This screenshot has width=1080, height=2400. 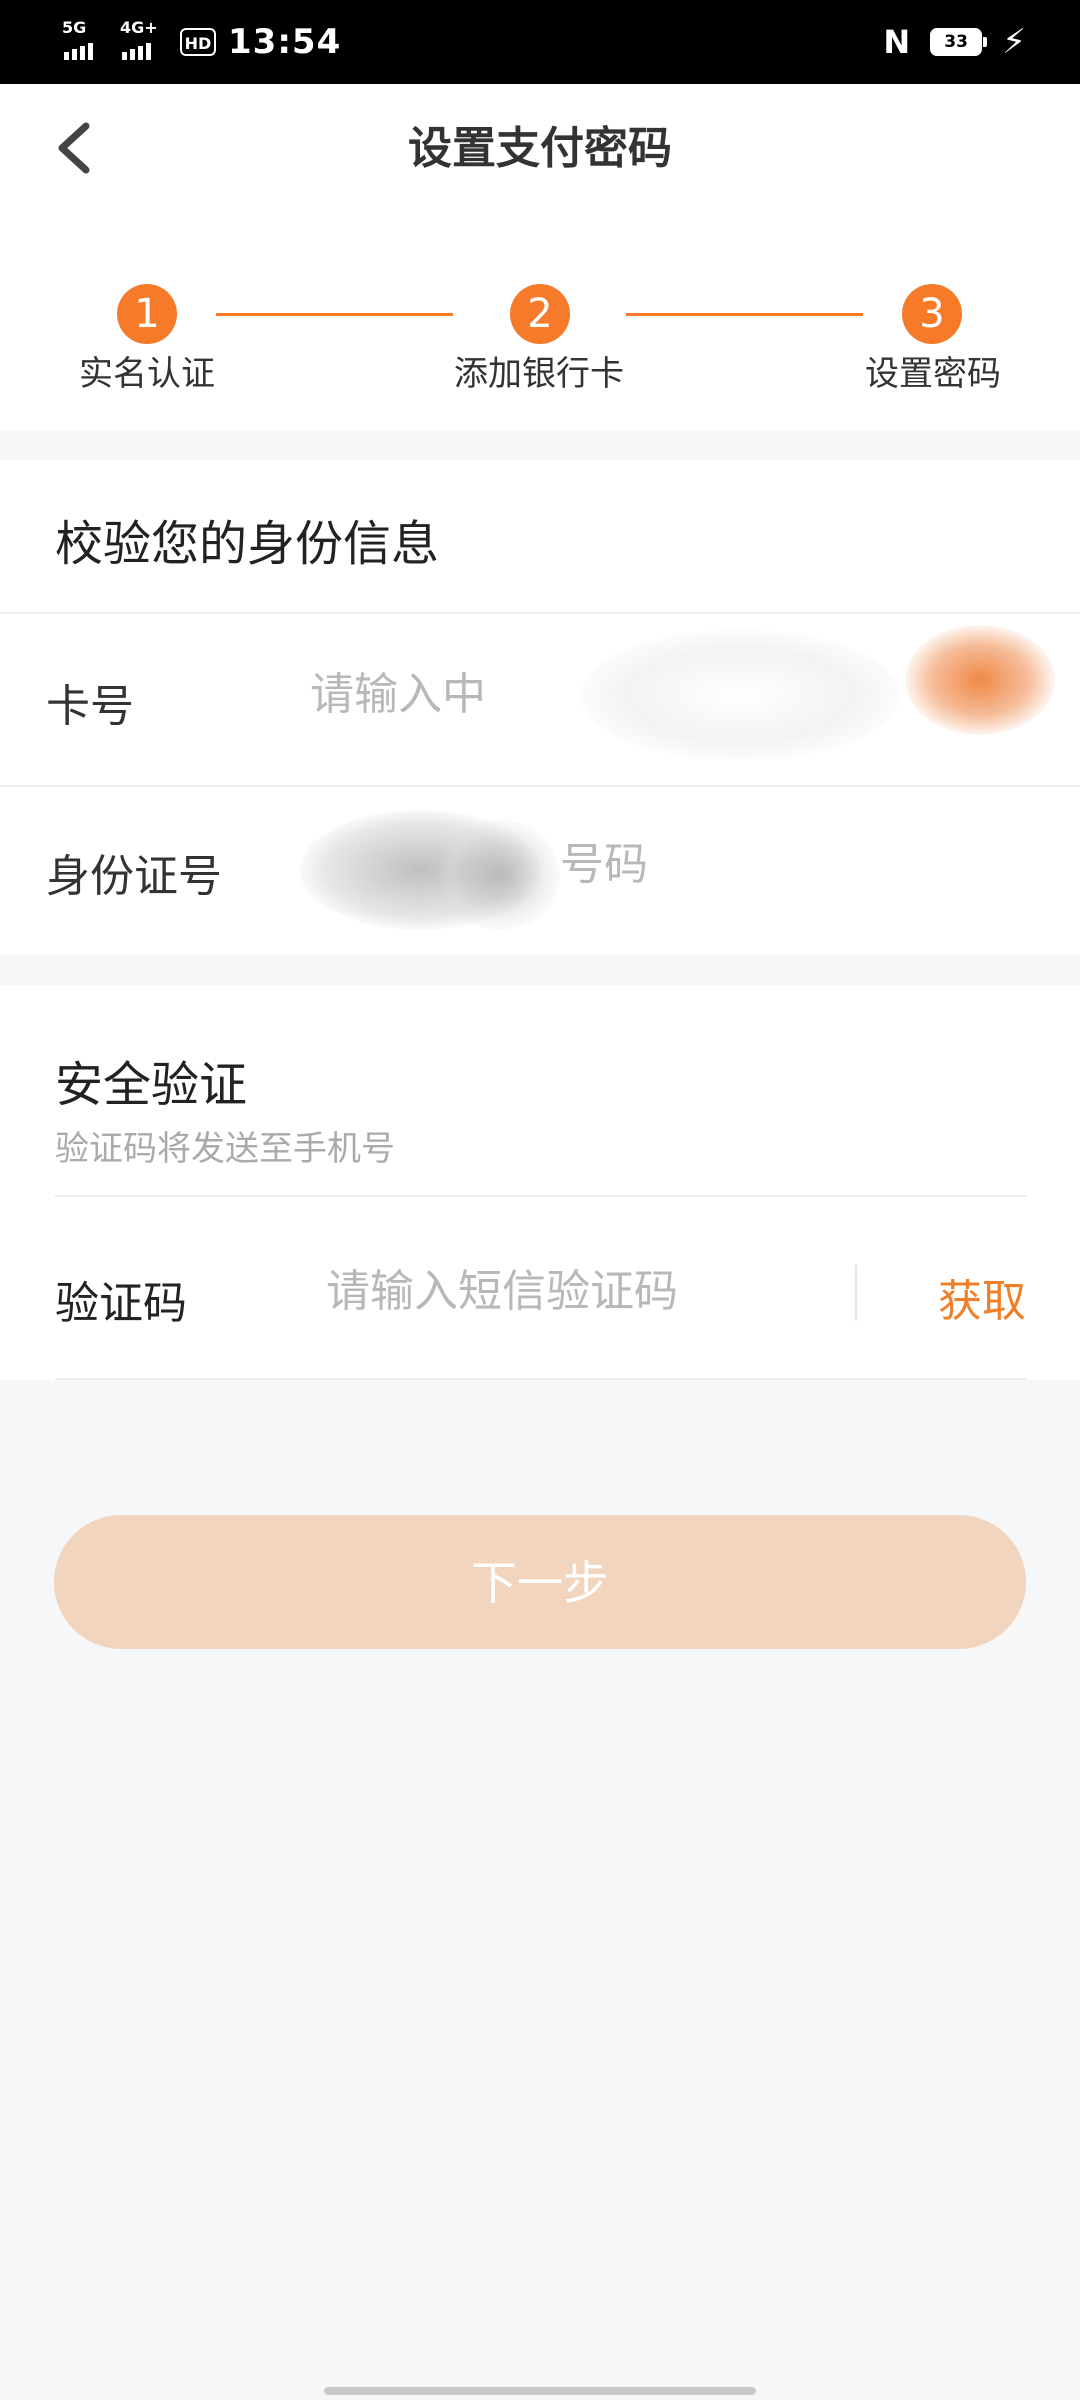 I want to click on step-2-circle: 2, so click(x=540, y=314).